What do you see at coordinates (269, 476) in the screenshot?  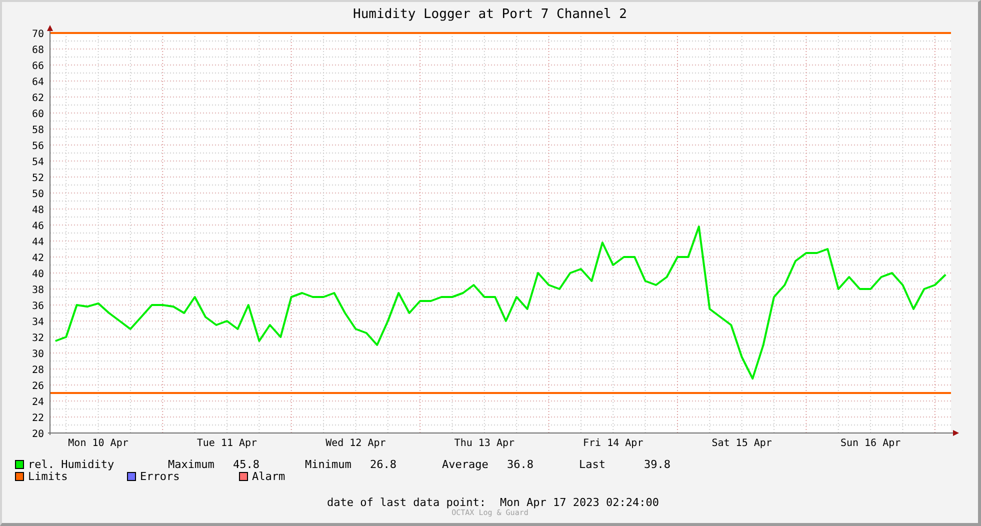 I see `legend-label: Alarm` at bounding box center [269, 476].